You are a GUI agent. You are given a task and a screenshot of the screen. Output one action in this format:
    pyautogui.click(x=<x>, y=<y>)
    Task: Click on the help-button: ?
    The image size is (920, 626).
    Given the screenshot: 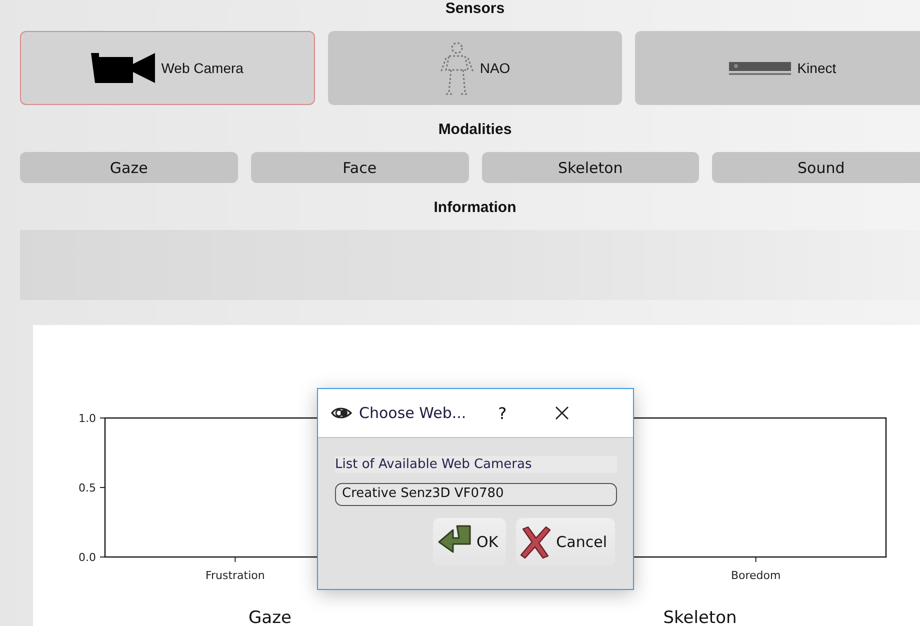 What is the action you would take?
    pyautogui.click(x=502, y=413)
    